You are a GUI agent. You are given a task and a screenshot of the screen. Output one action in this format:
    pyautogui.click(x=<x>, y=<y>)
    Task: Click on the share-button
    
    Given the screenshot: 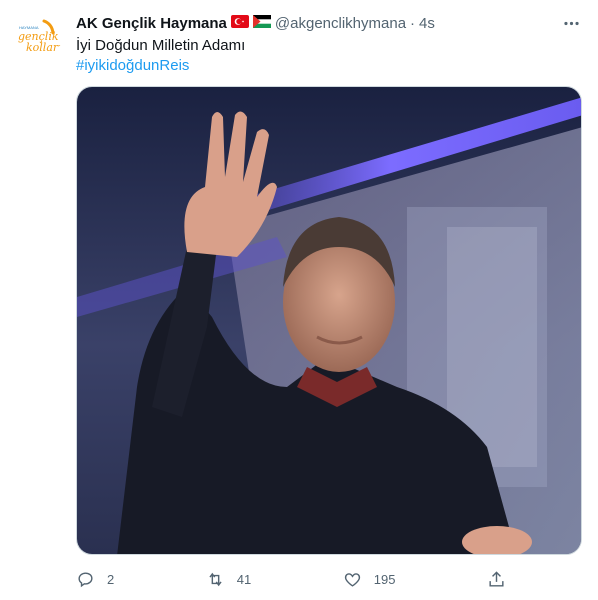 What is the action you would take?
    pyautogui.click(x=496, y=579)
    